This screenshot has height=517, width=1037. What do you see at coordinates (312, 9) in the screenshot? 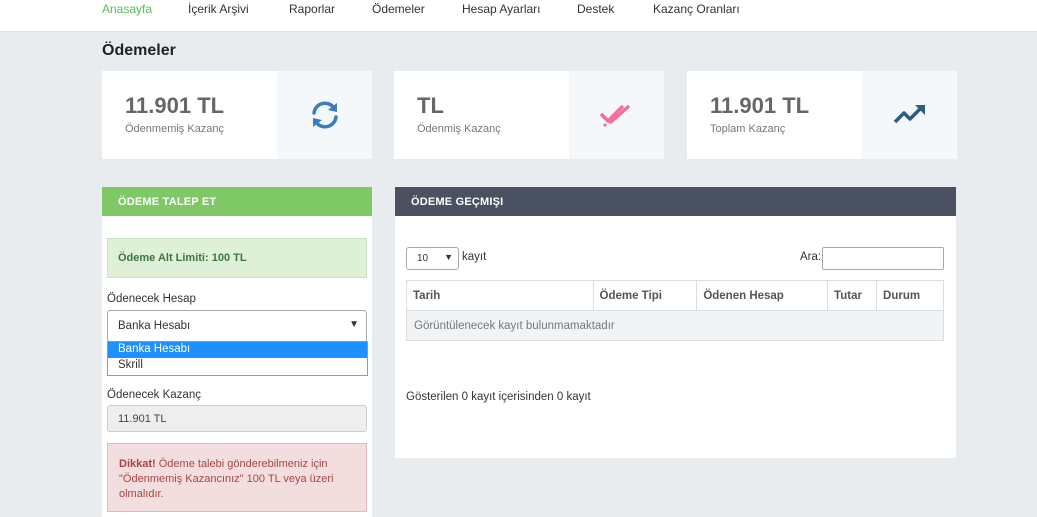
I see `nav-item-reports: Raporlar` at bounding box center [312, 9].